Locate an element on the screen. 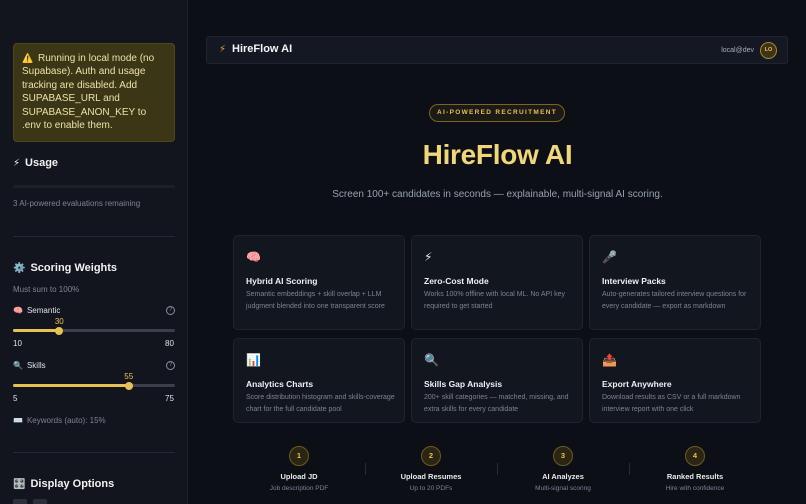  semantic-slider-thumb is located at coordinates (59, 330).